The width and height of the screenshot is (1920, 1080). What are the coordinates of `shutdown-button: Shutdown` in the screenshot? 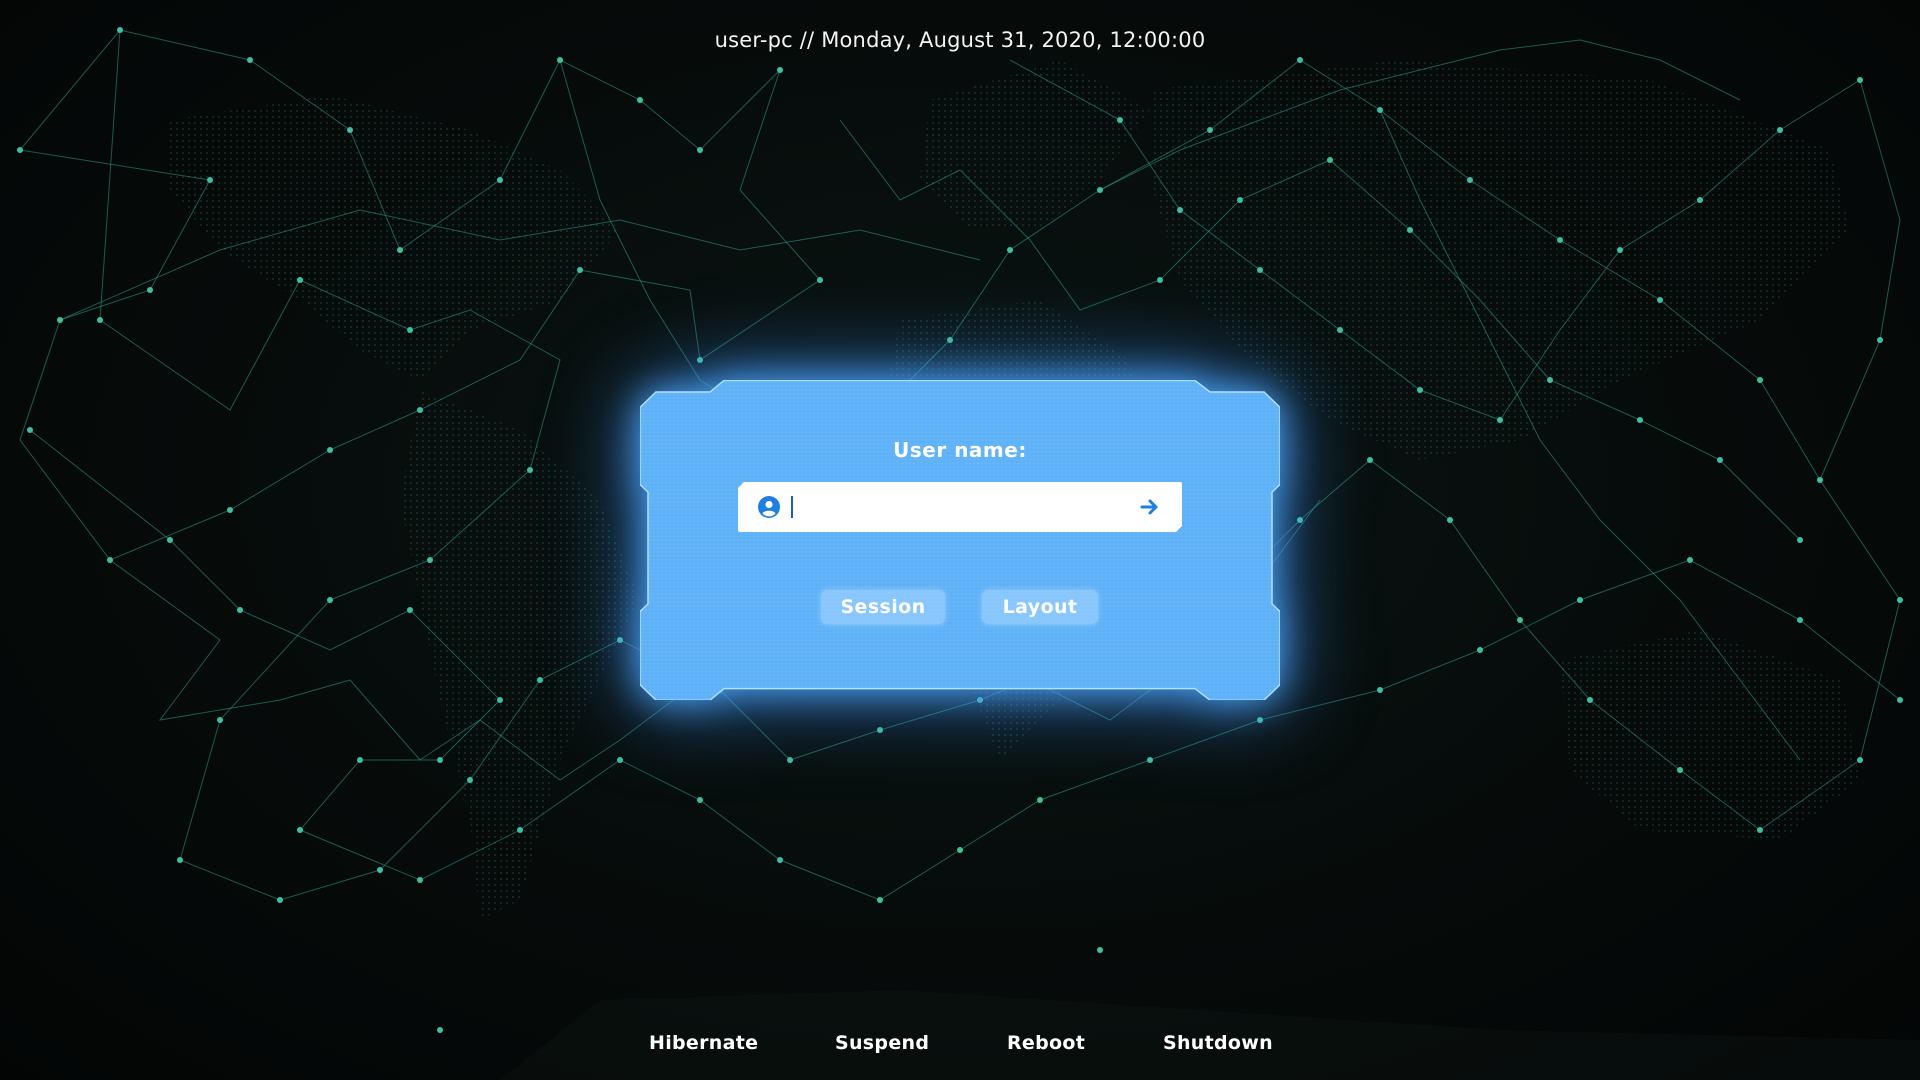 It's located at (1218, 1043).